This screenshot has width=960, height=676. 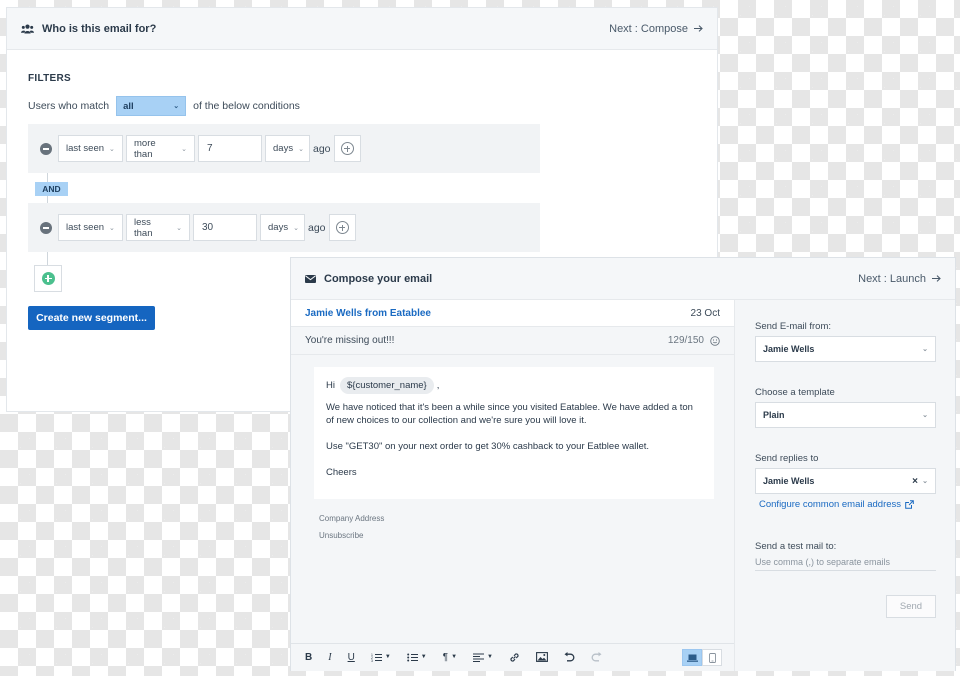 What do you see at coordinates (512, 341) in the screenshot?
I see `subject-row: You're missing out!!! 129/150` at bounding box center [512, 341].